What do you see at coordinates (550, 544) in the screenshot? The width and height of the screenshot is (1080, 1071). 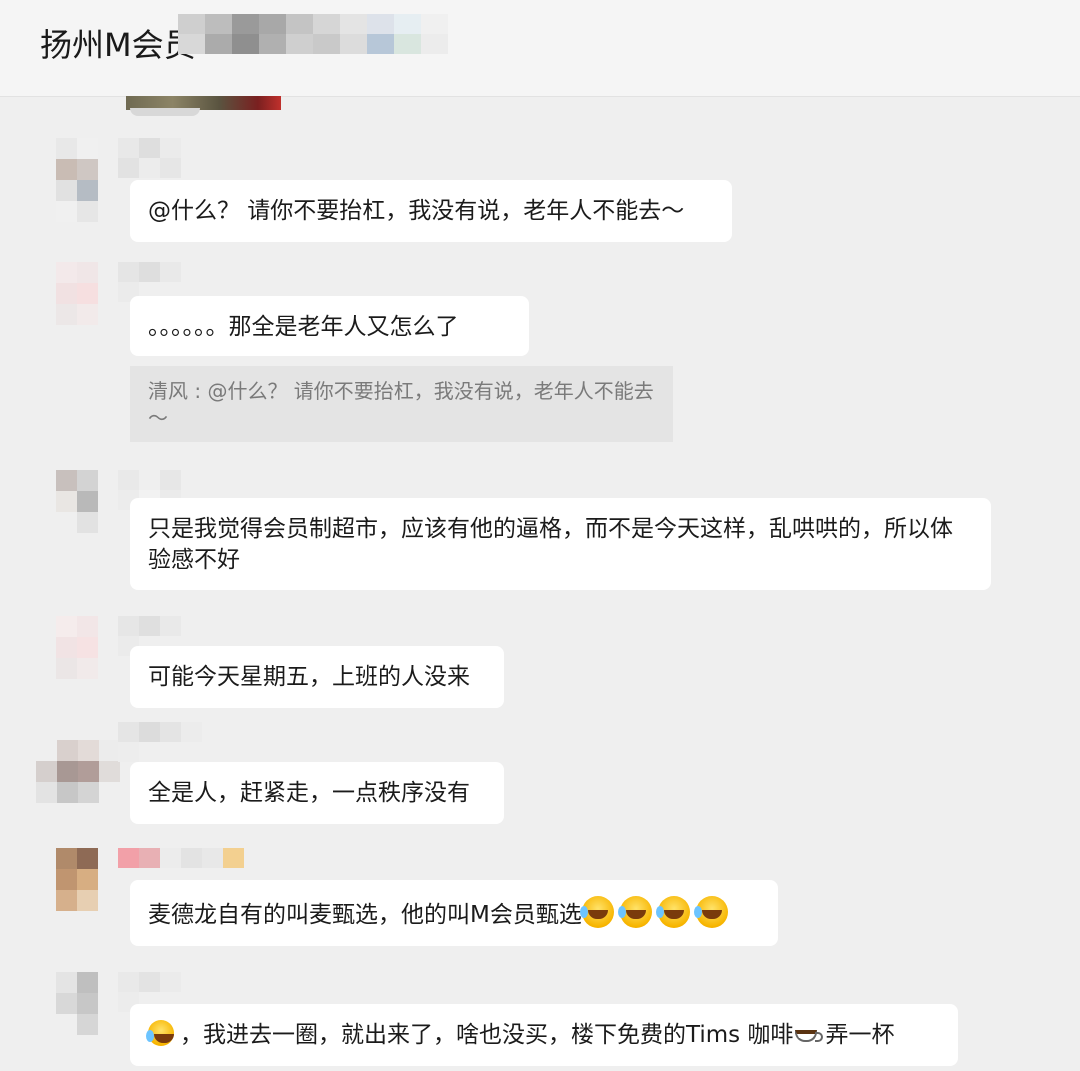 I see `message-text: 只是我觉得会员制超市，应该有他的逼格，而不是今天这样，乱哄哄的，所以体验感不好` at bounding box center [550, 544].